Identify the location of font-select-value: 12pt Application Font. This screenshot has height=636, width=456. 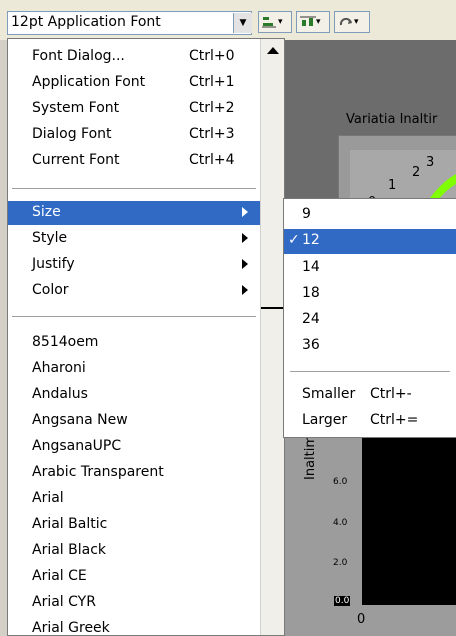
(86, 22).